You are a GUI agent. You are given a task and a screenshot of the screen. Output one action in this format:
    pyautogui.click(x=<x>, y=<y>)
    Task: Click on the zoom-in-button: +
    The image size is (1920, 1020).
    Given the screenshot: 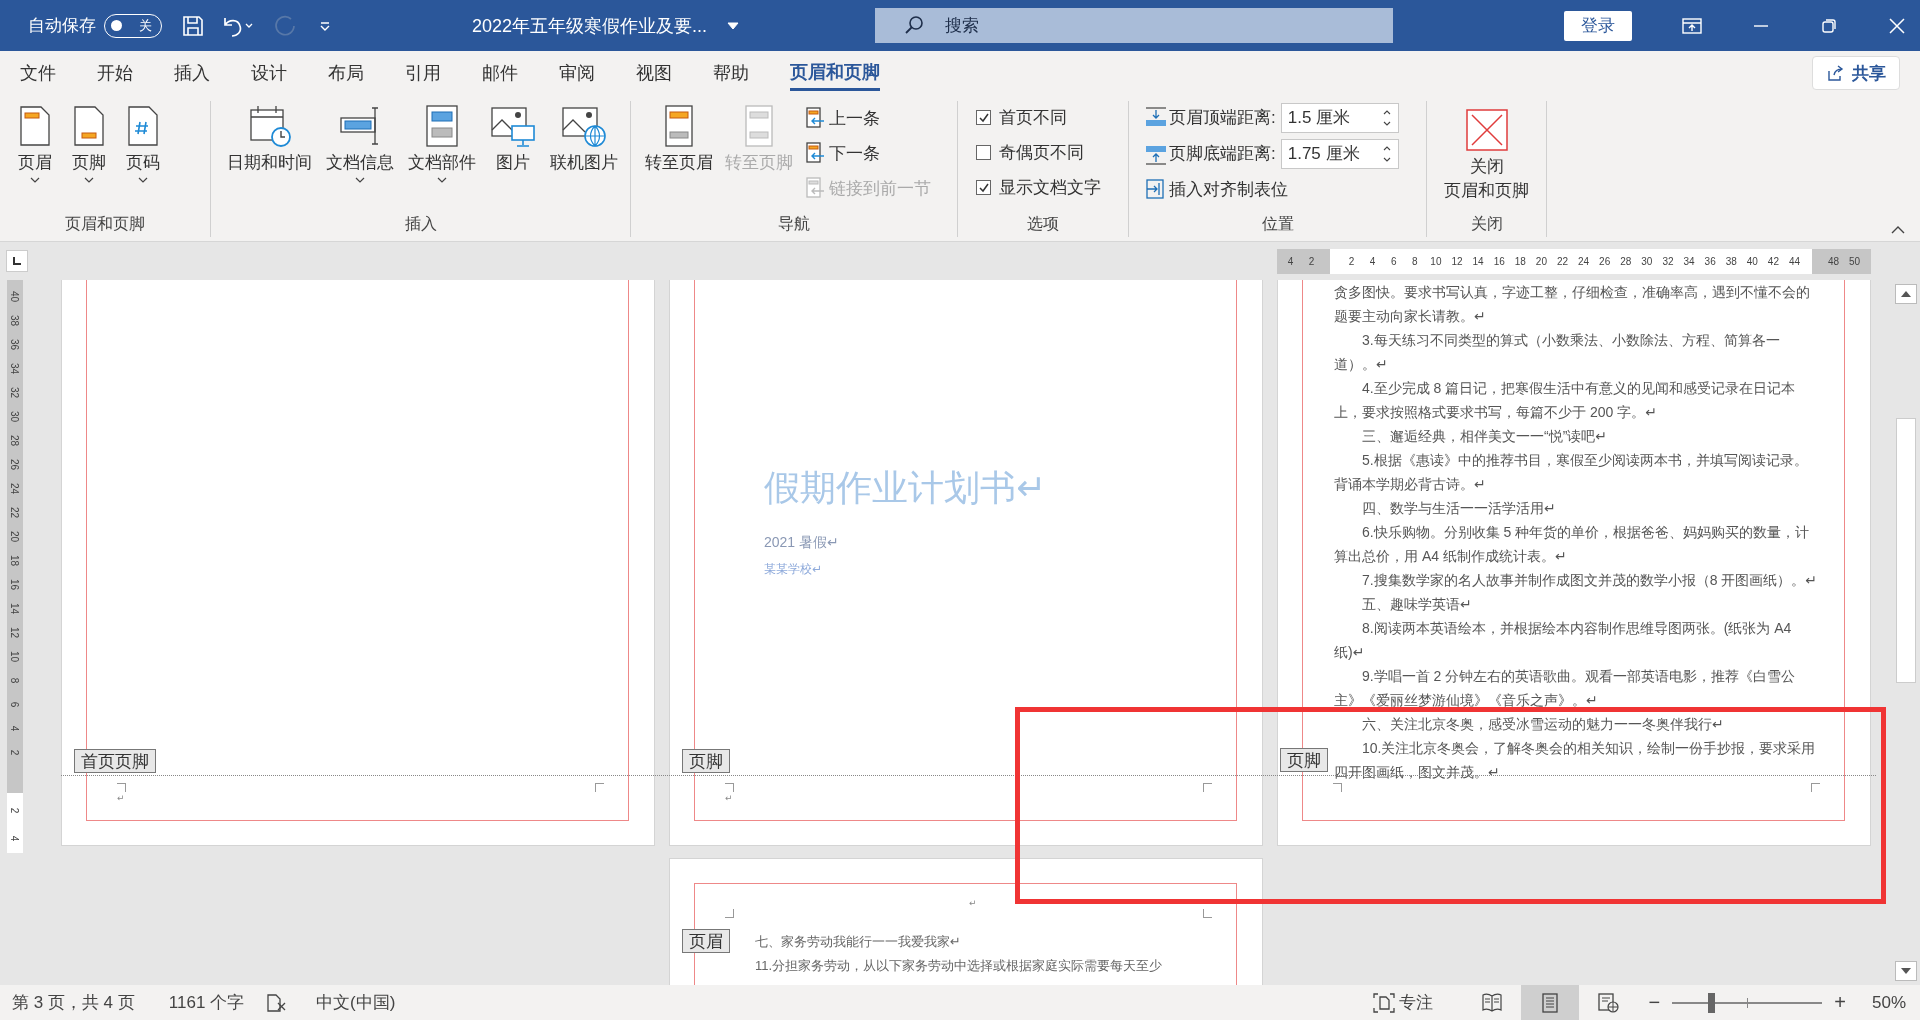 What is the action you would take?
    pyautogui.click(x=1840, y=1002)
    